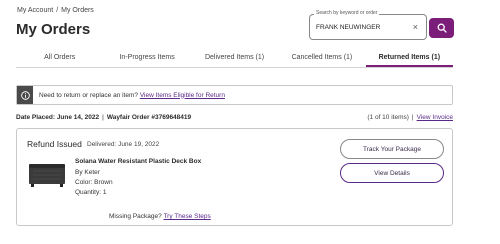 This screenshot has height=244, width=500. I want to click on search-button, so click(441, 28).